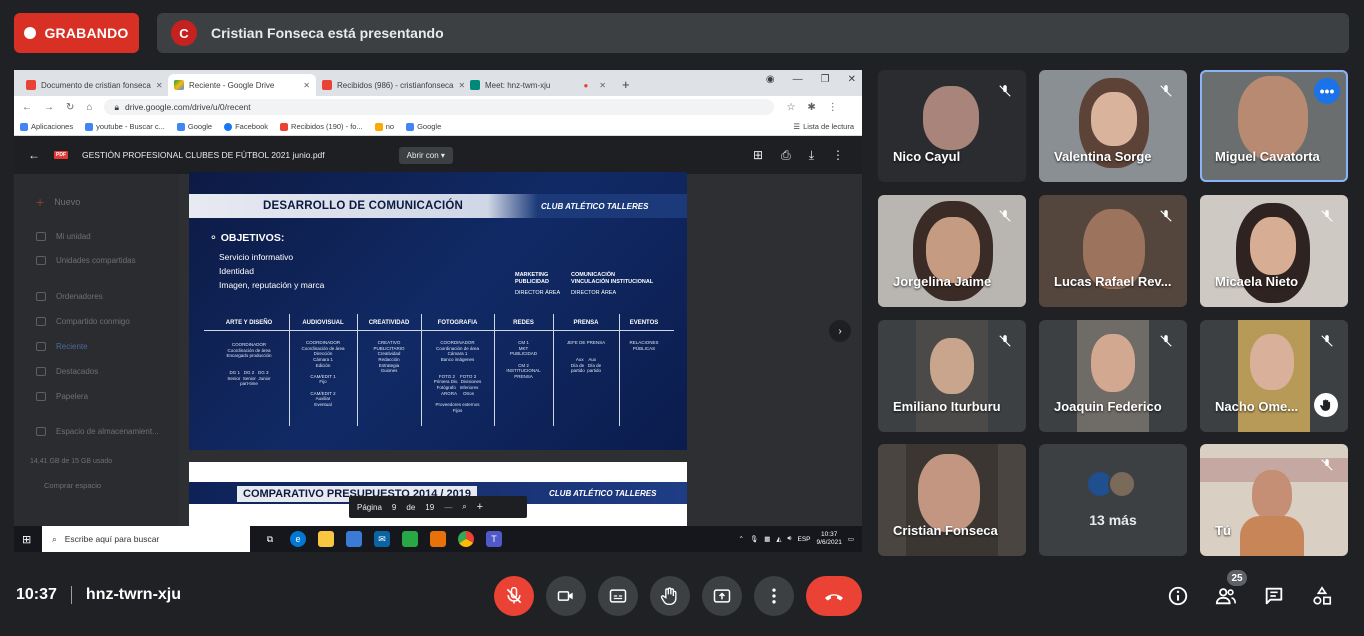  What do you see at coordinates (1113, 500) in the screenshot?
I see `more-participants-tile: 13 más` at bounding box center [1113, 500].